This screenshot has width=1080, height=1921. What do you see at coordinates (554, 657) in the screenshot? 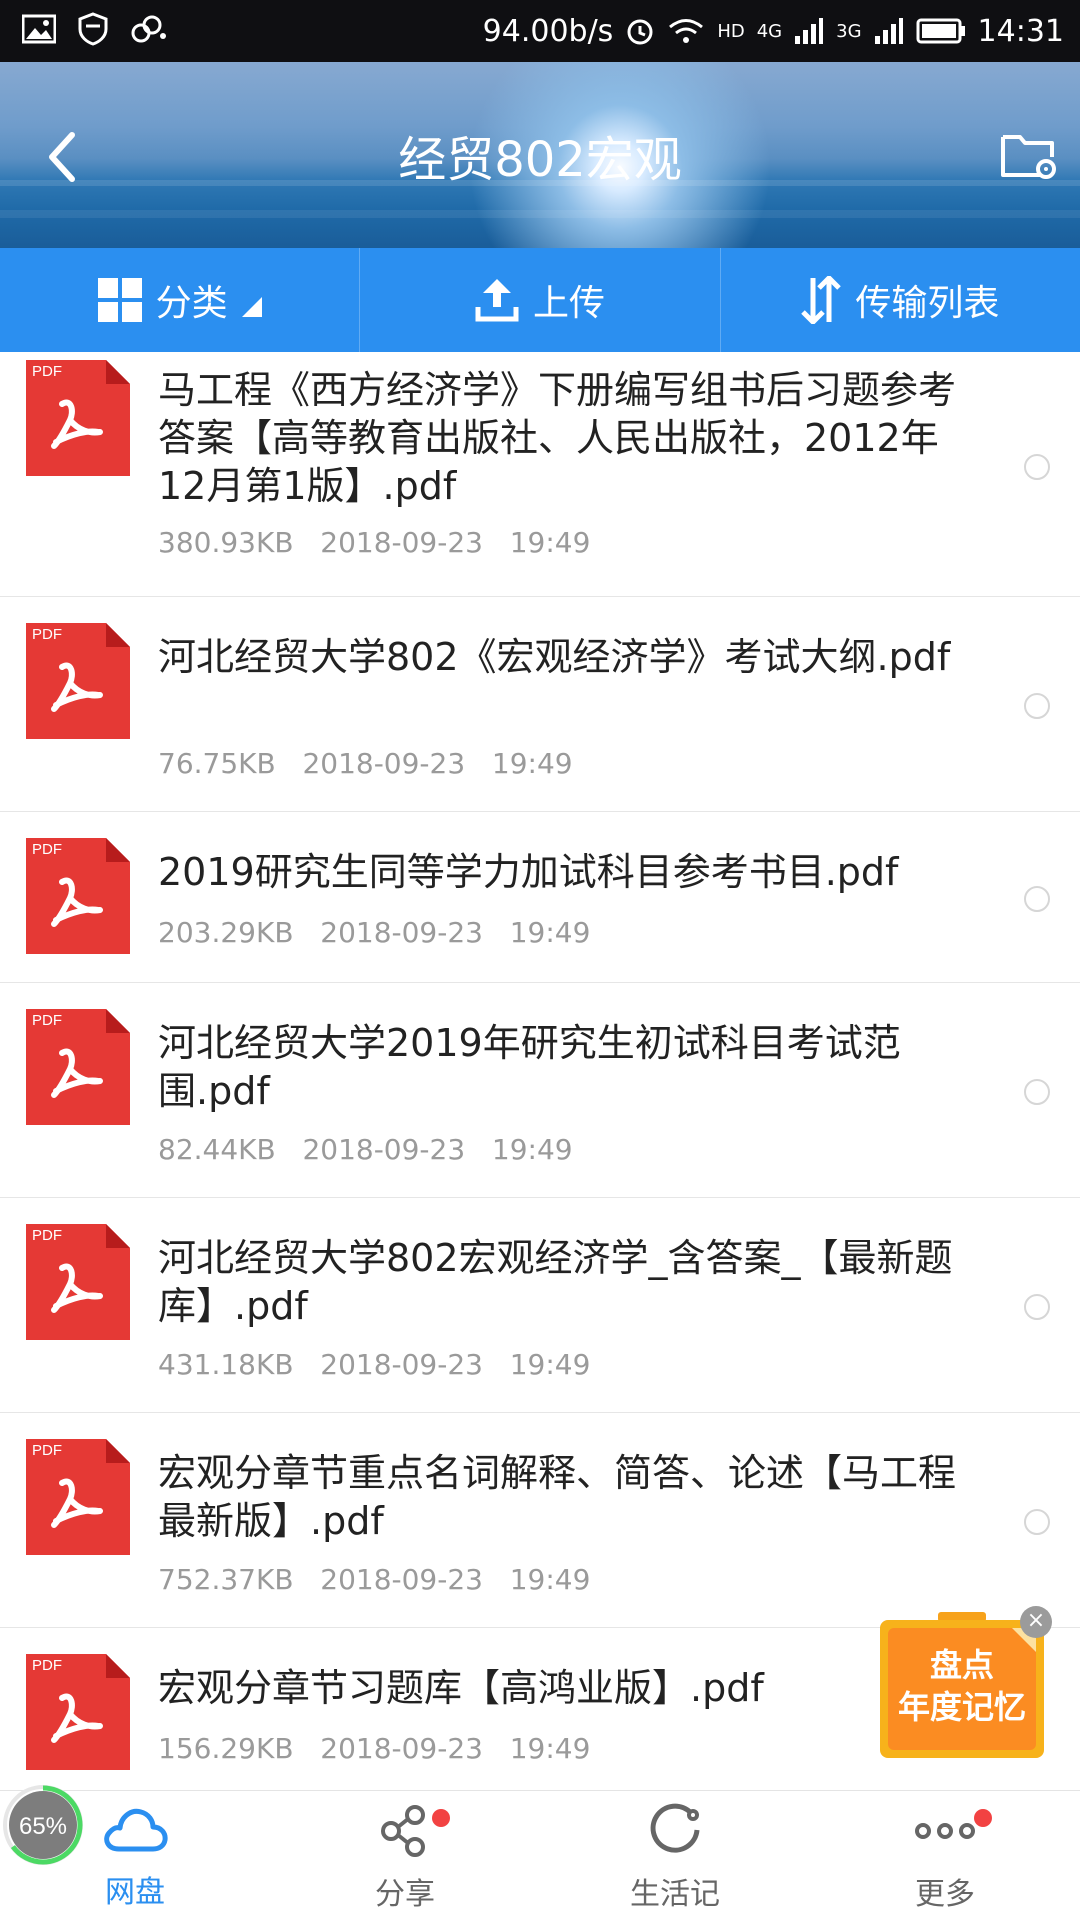
I see `file-name: 河北经贸大学802《宏观经济学》考试大纲.pdf` at bounding box center [554, 657].